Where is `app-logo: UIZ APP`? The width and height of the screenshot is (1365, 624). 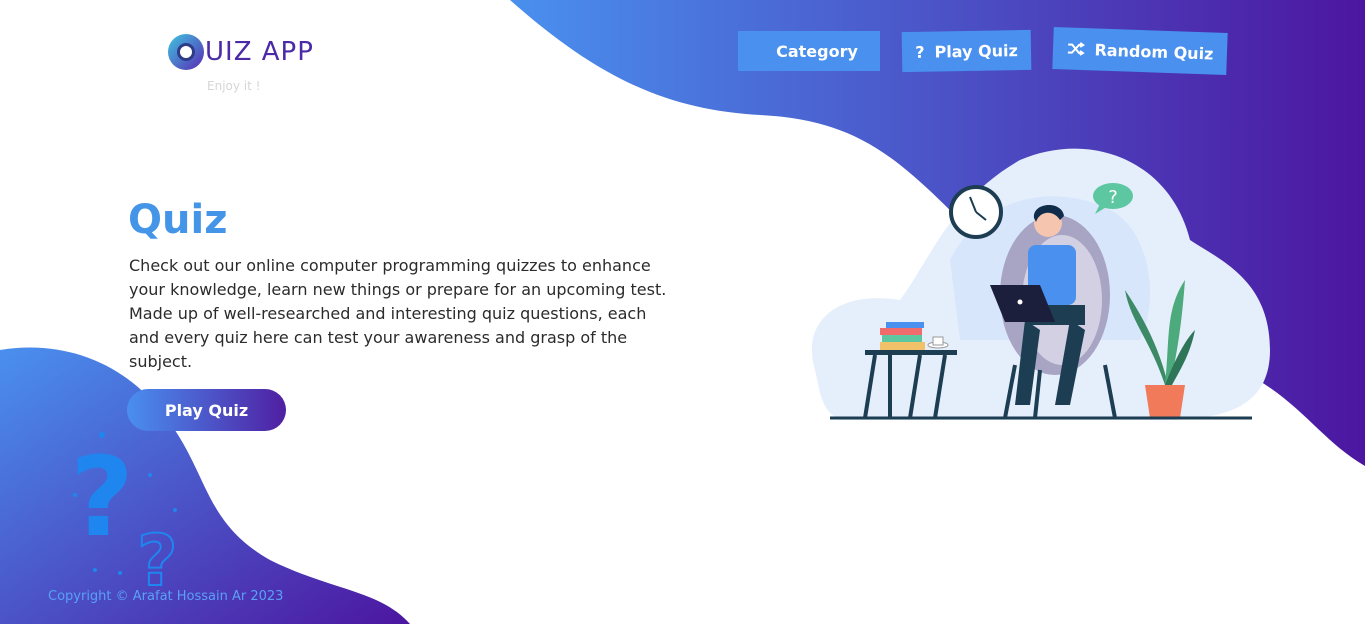 app-logo: UIZ APP is located at coordinates (241, 52).